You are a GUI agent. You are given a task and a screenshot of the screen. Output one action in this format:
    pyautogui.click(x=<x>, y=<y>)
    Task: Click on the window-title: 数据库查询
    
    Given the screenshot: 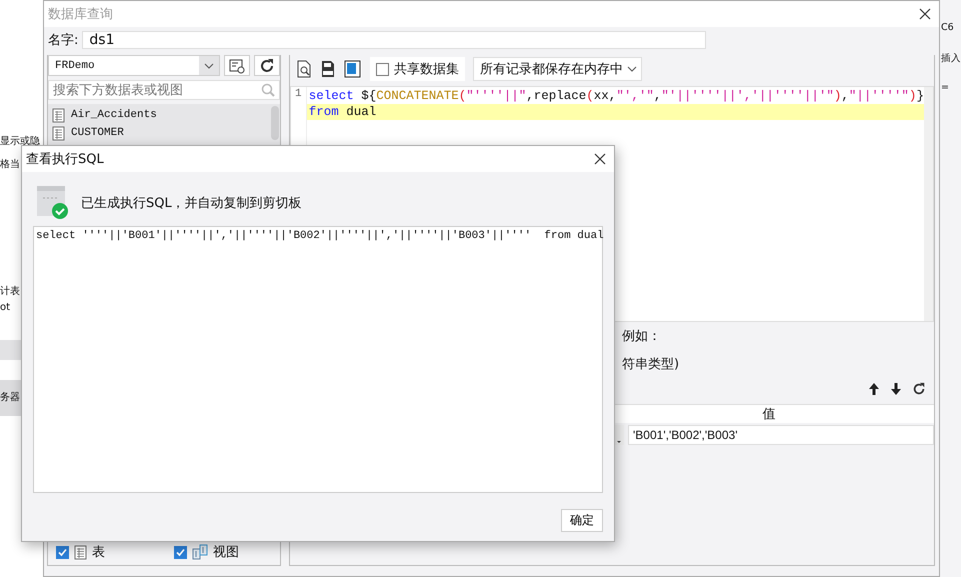 What is the action you would take?
    pyautogui.click(x=81, y=14)
    